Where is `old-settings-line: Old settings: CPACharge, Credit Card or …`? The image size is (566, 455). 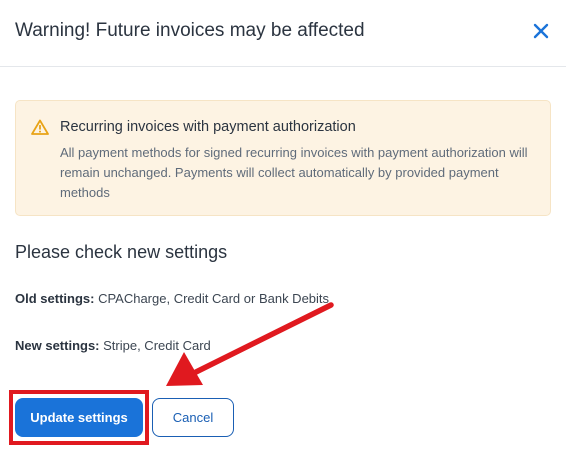 old-settings-line: Old settings: CPACharge, Credit Card or … is located at coordinates (172, 298).